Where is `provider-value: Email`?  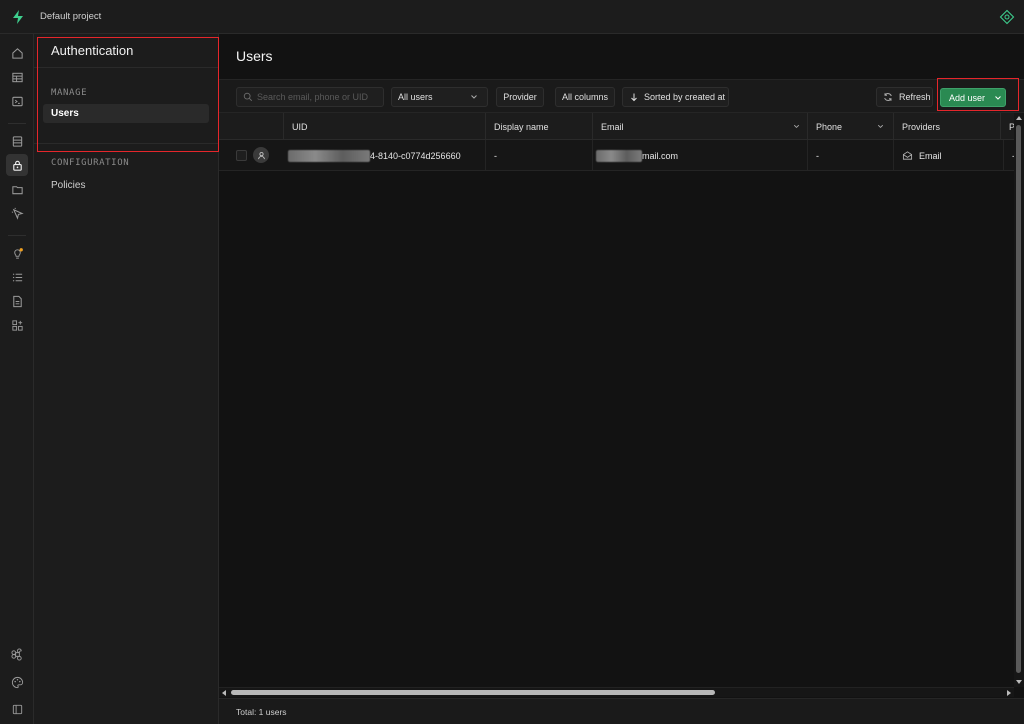 provider-value: Email is located at coordinates (930, 155).